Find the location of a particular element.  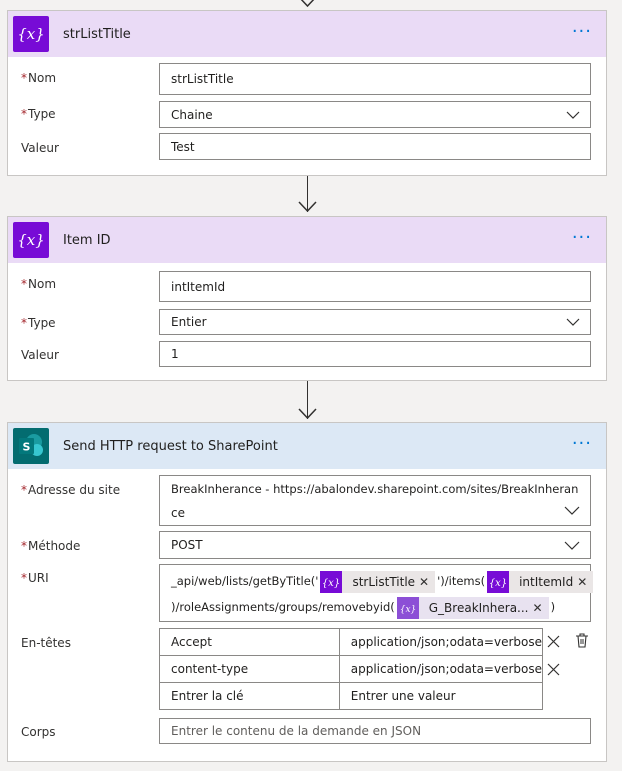

site-label: *Adresse du site is located at coordinates (71, 490).